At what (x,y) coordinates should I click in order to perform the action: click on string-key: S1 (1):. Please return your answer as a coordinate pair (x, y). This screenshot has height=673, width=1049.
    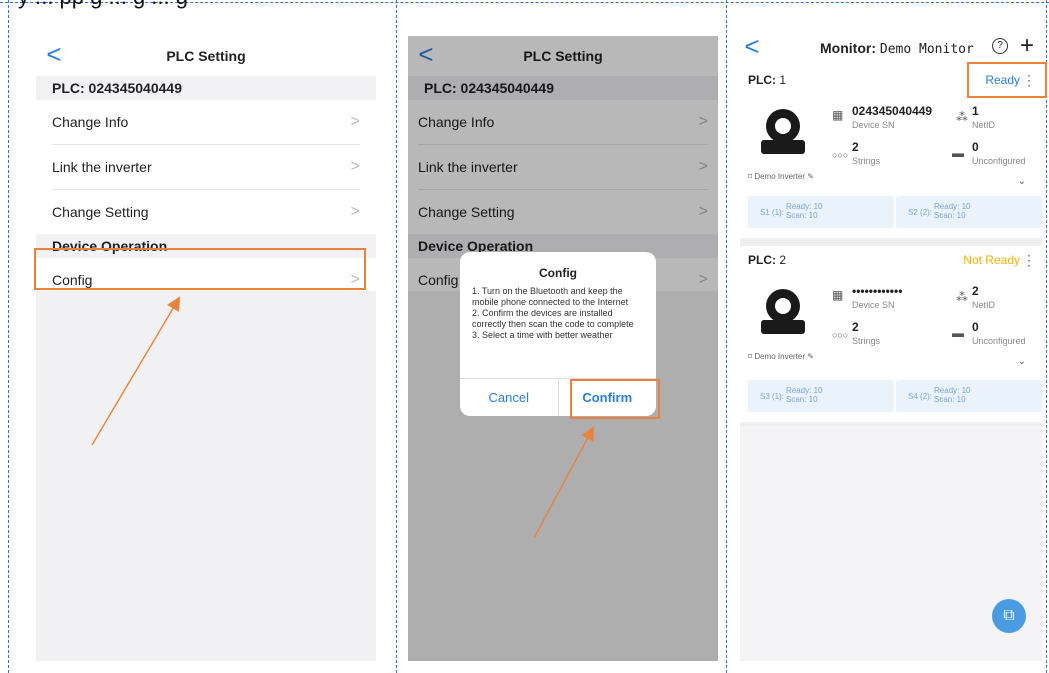
    Looking at the image, I should click on (772, 212).